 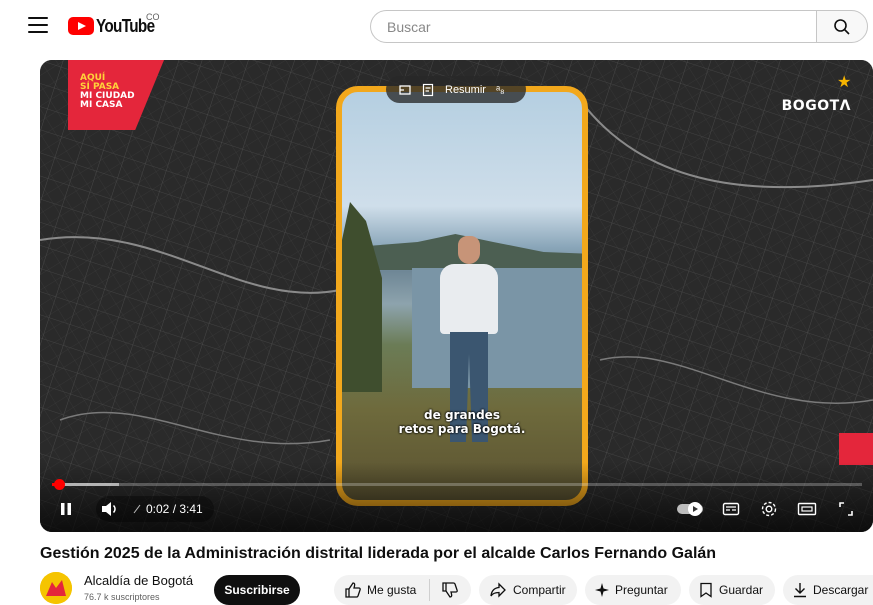 I want to click on search-button, so click(x=842, y=26).